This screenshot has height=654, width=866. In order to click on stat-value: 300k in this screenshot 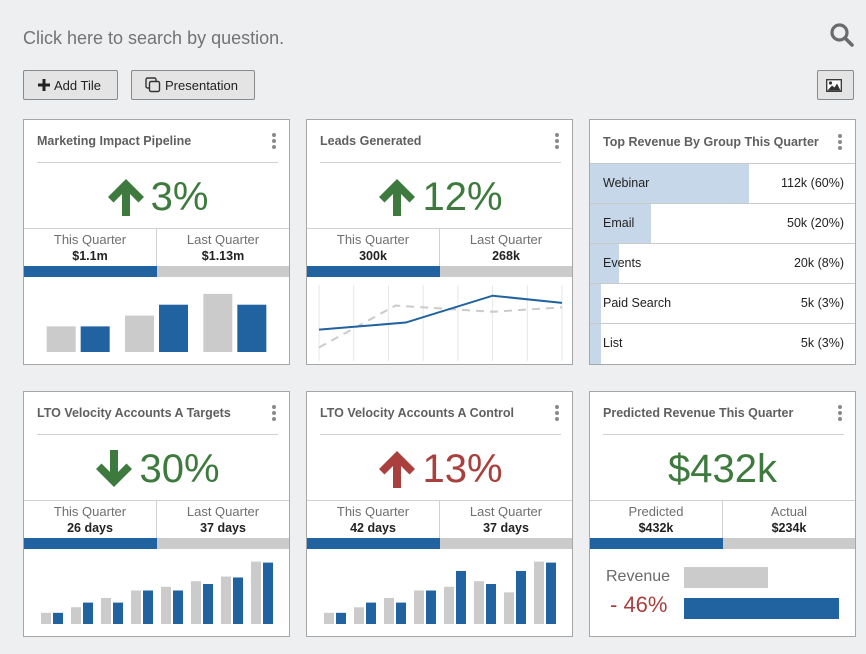, I will do `click(373, 256)`.